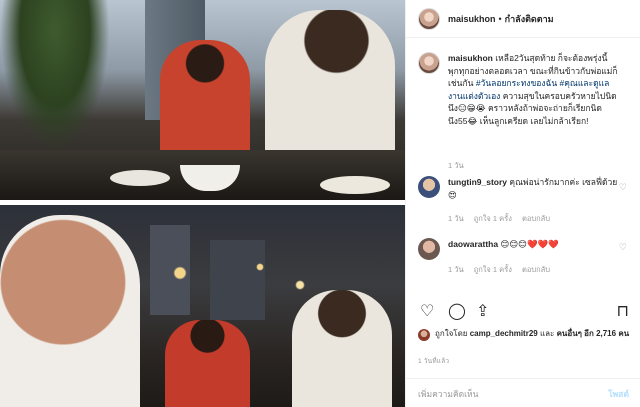  I want to click on post-comment-button: โพสต์, so click(618, 394).